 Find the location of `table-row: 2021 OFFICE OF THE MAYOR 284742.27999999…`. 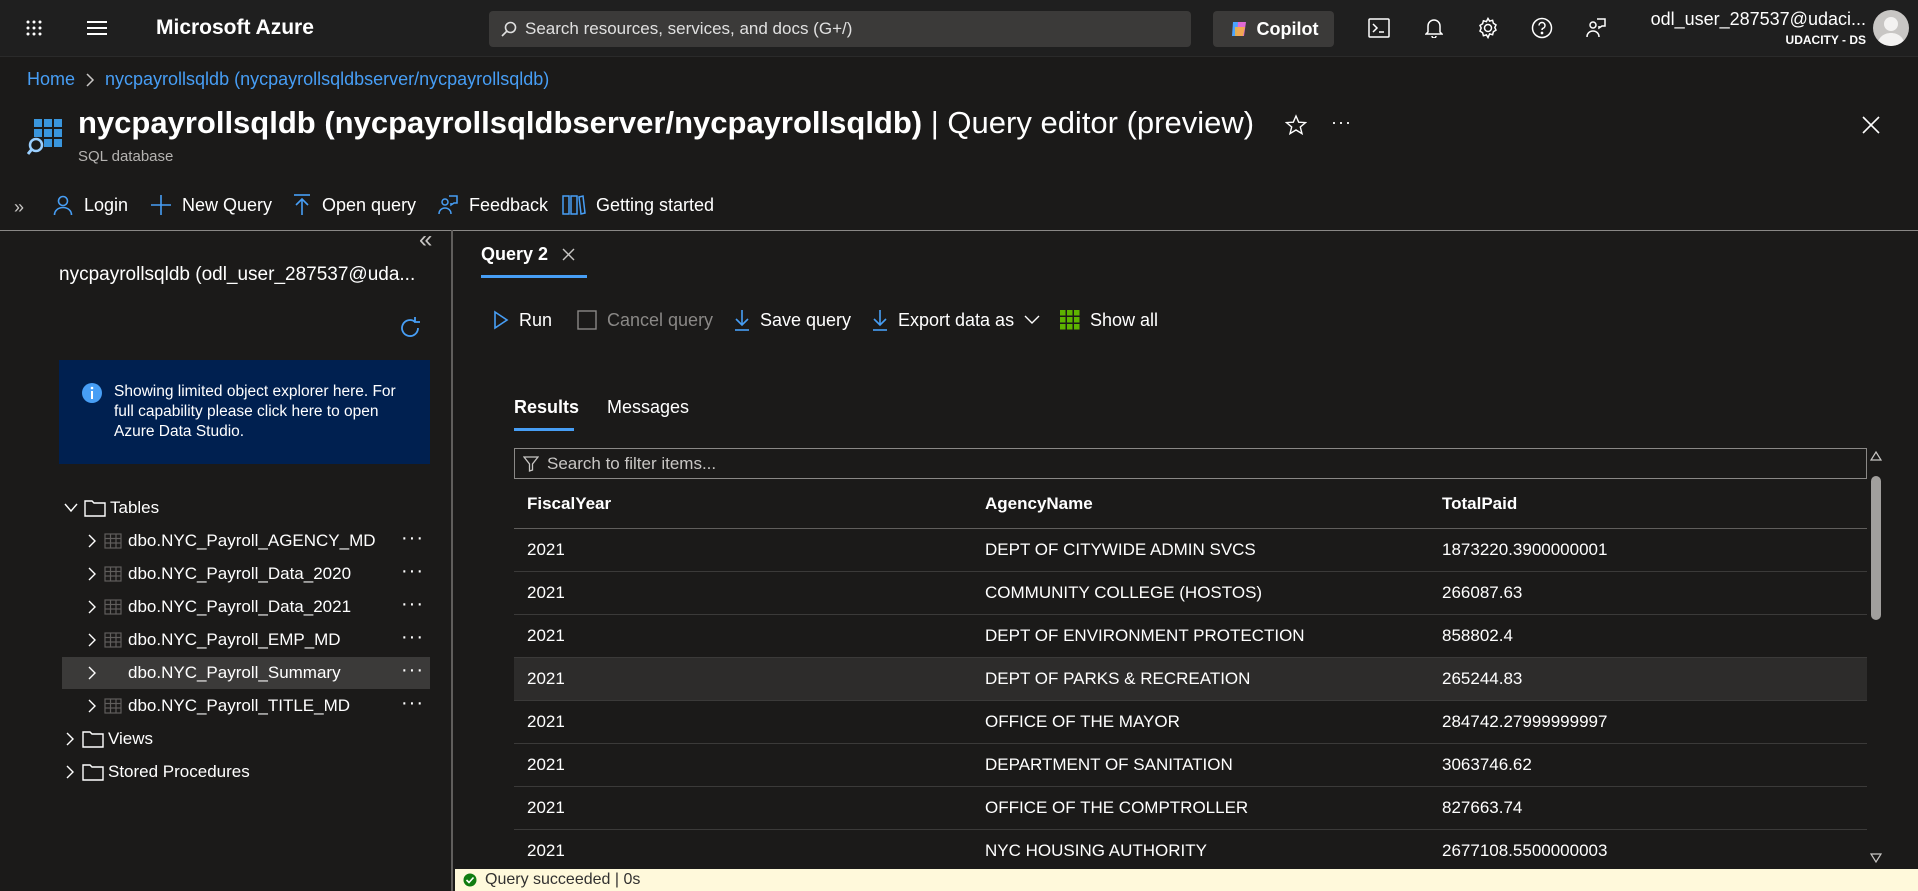

table-row: 2021 OFFICE OF THE MAYOR 284742.27999999… is located at coordinates (1190, 722).